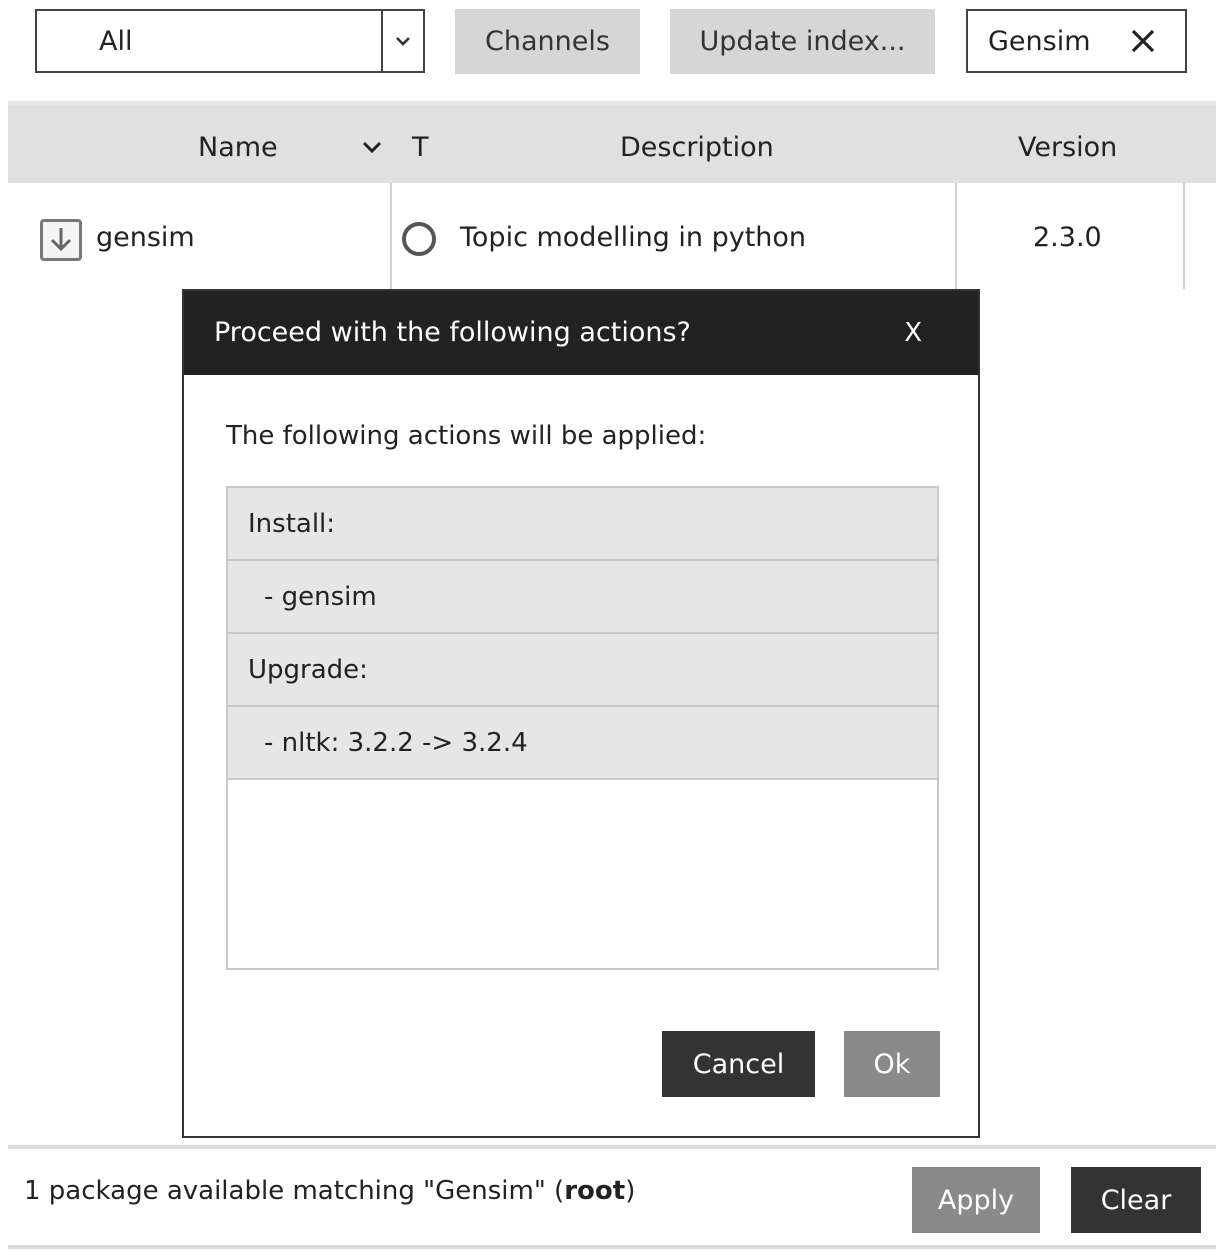 The width and height of the screenshot is (1222, 1253). Describe the element at coordinates (892, 1064) in the screenshot. I see `ok-button: Ok` at that location.